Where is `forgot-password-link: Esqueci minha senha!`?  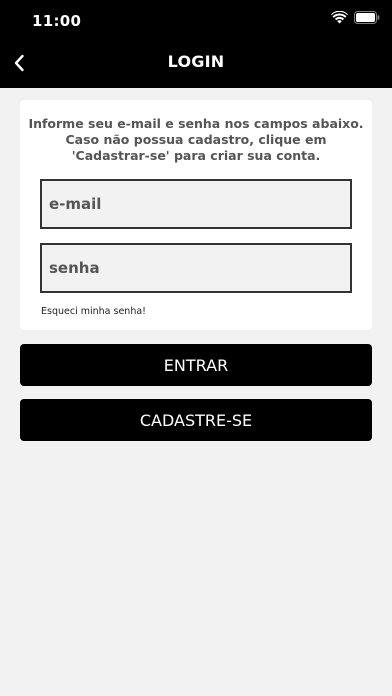
forgot-password-link: Esqueci minha senha! is located at coordinates (93, 311).